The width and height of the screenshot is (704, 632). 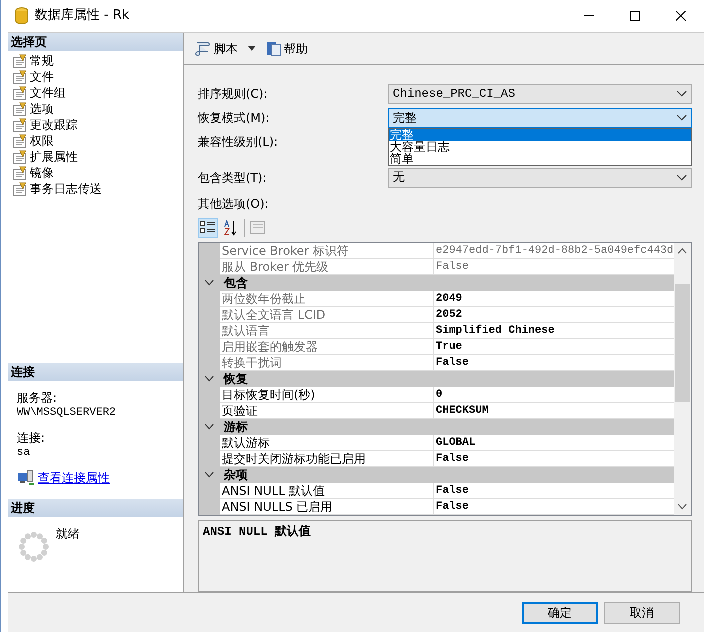 I want to click on sidebar-item: 事务日志传送, so click(x=95, y=189).